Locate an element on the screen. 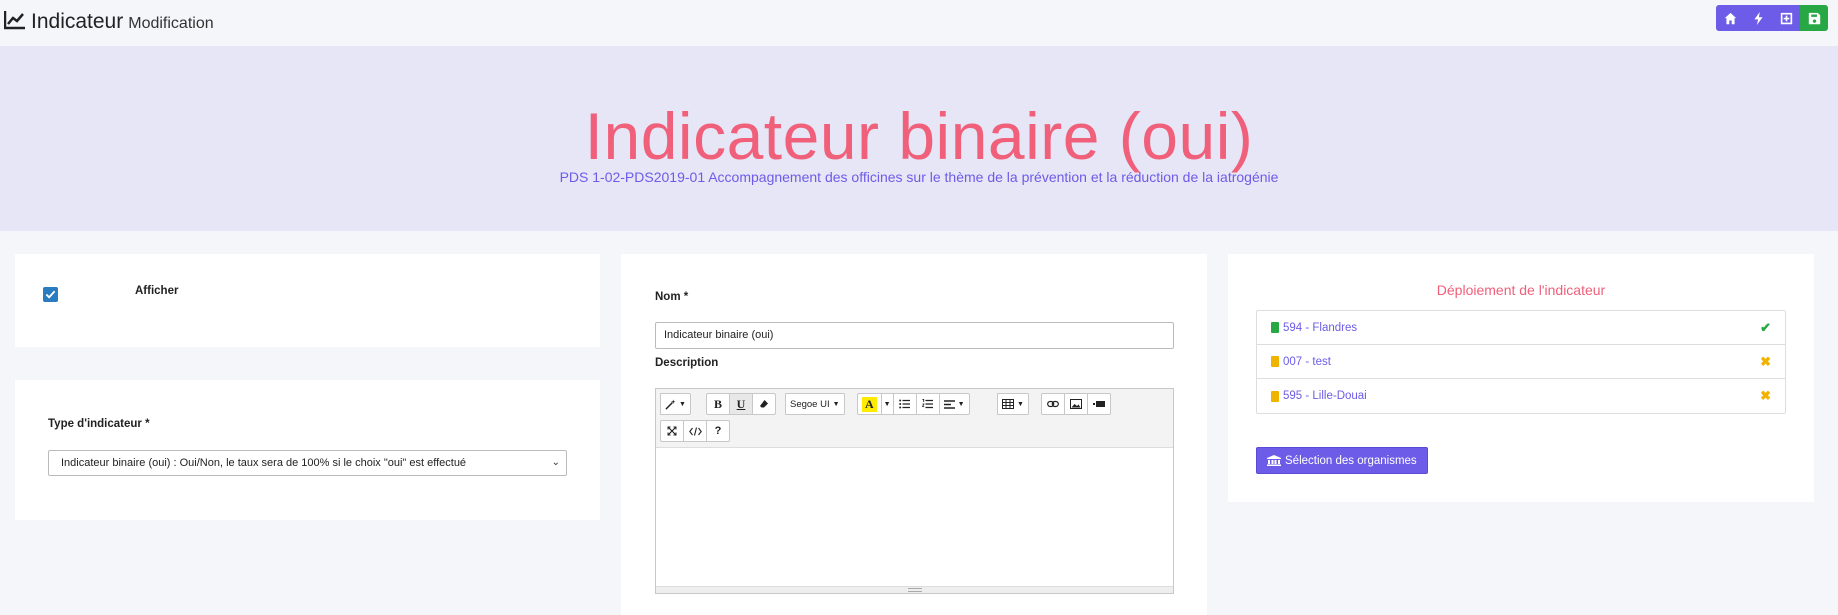  code-icon is located at coordinates (695, 431).